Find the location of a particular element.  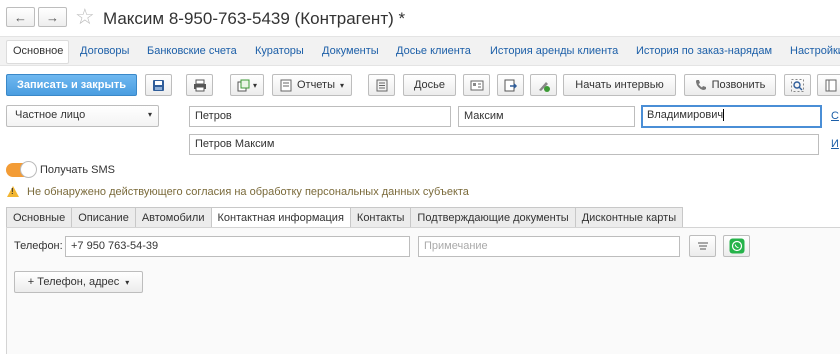

call-button: Позвонить is located at coordinates (730, 85).